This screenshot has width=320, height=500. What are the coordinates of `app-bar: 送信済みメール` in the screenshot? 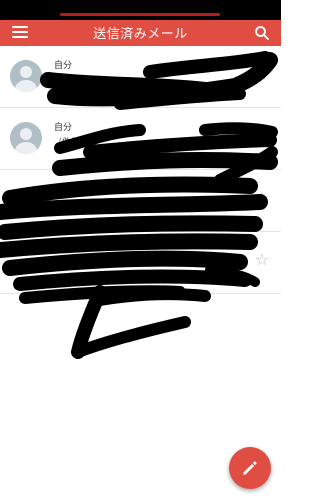 It's located at (140, 33).